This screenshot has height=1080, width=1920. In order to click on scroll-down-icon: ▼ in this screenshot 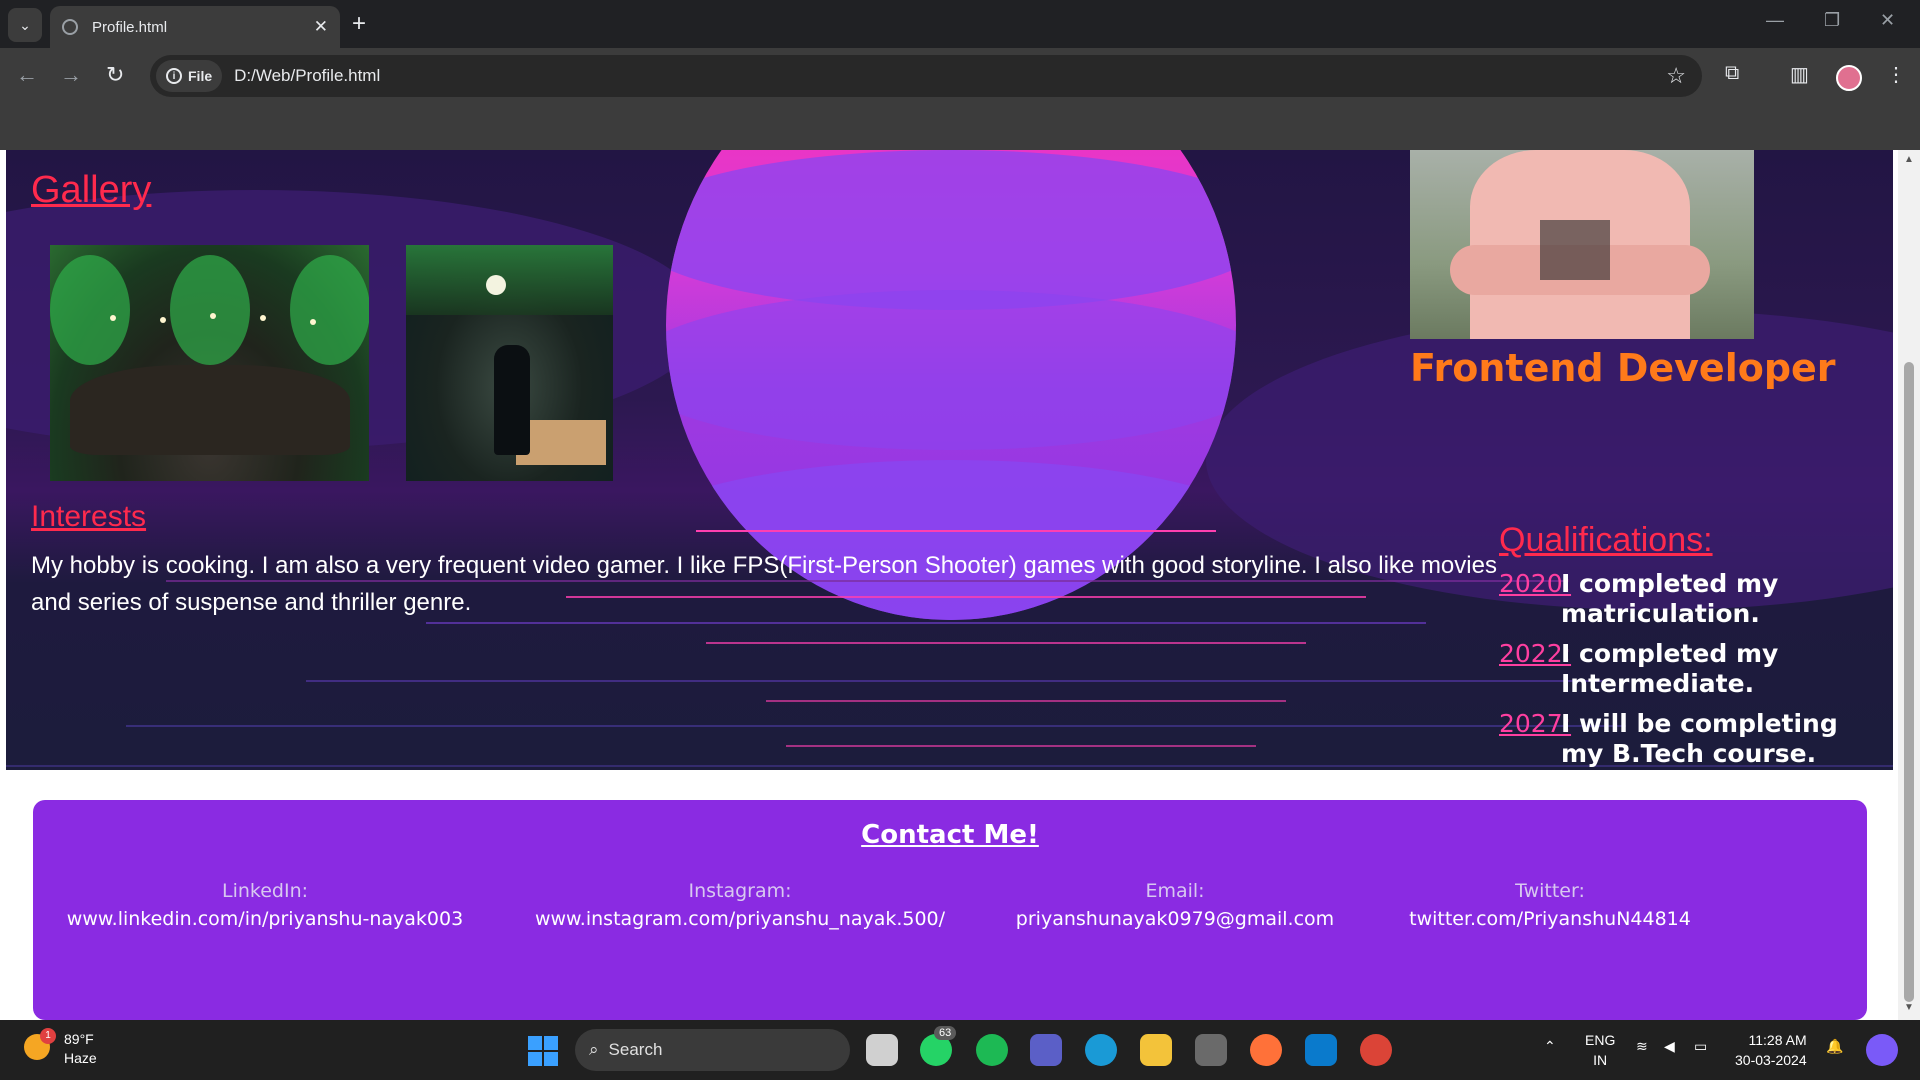, I will do `click(1909, 1007)`.